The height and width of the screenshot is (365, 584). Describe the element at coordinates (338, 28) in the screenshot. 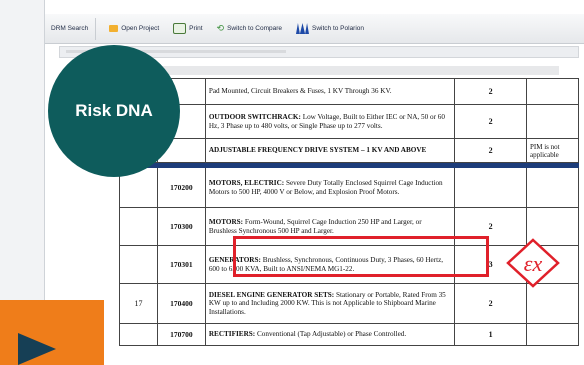

I see `switch-polarion-label: Switch to Polarion` at that location.